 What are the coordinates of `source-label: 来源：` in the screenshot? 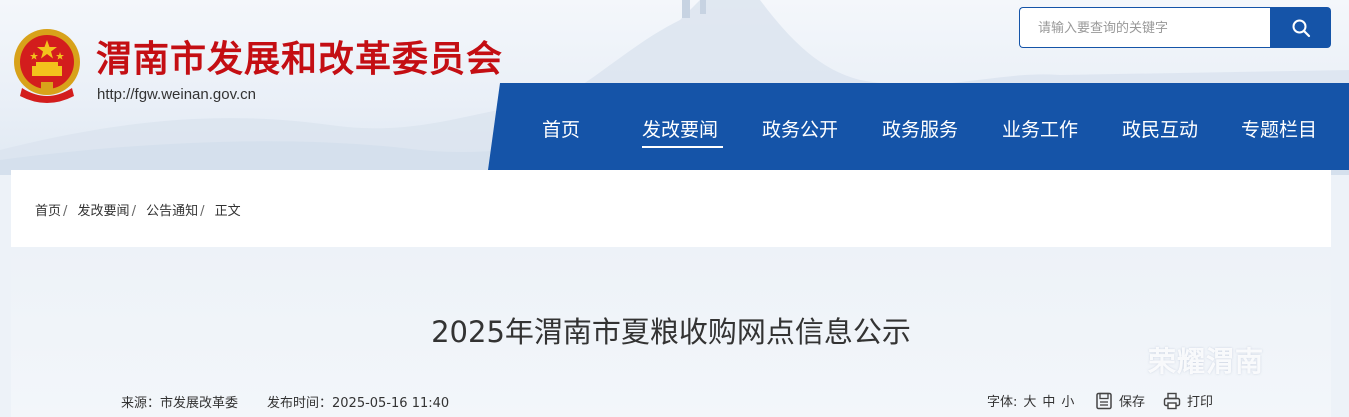 It's located at (141, 403).